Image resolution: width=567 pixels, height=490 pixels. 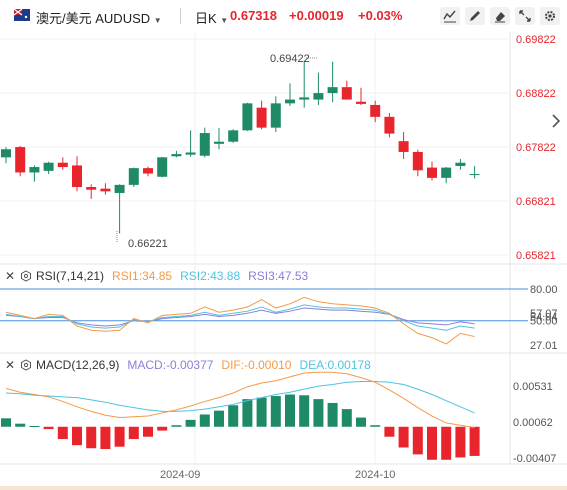 I want to click on rsi1-value: RSI1:34.85, so click(x=142, y=276).